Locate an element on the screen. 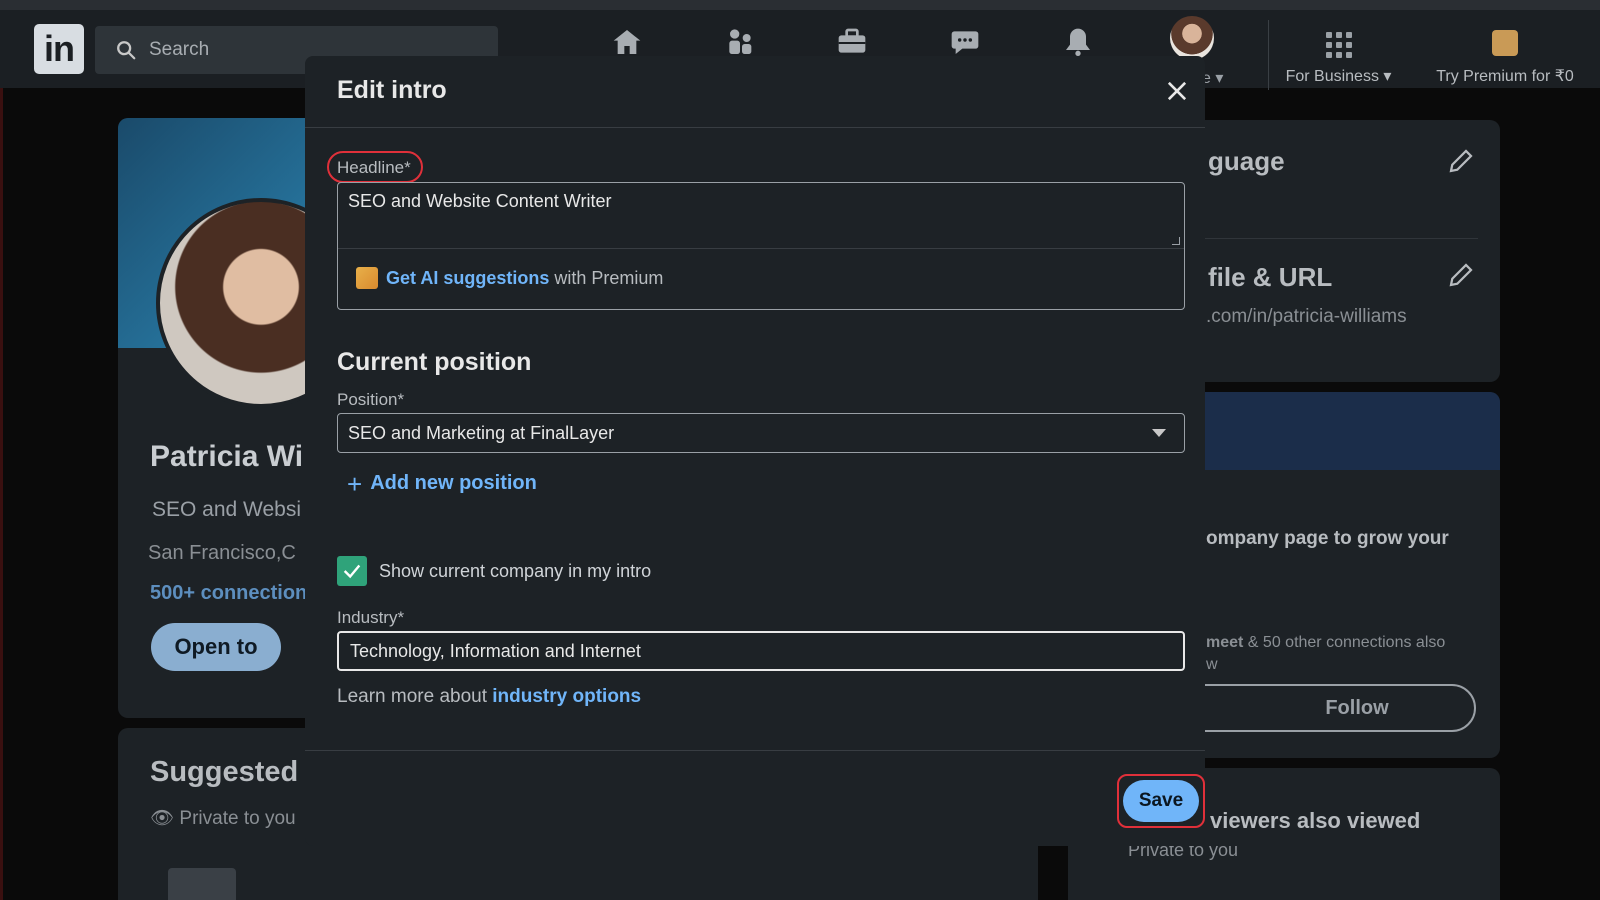  ad-text: ompany page to grow your is located at coordinates (1327, 538).